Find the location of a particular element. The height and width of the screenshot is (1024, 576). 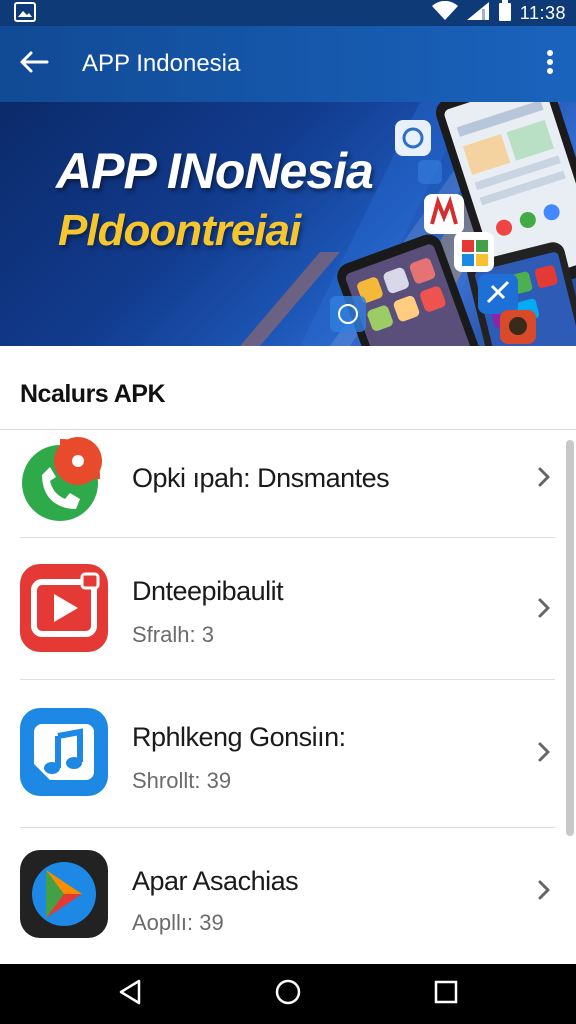

more-options-button is located at coordinates (550, 64).